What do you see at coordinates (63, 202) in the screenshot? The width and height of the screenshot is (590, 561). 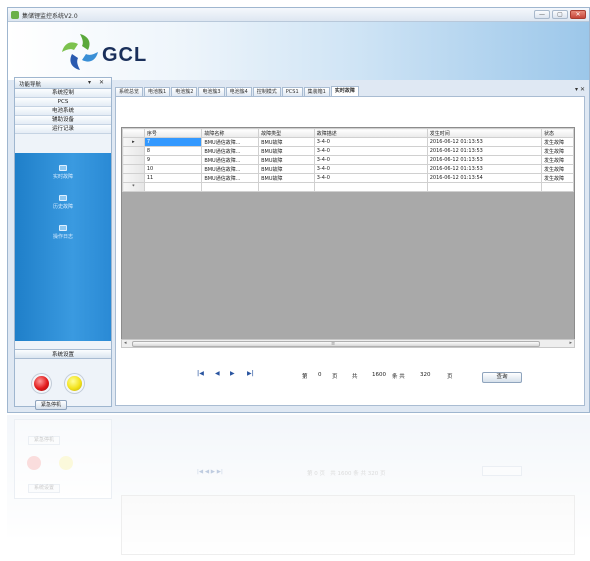 I see `submenu-item-history-fault: 历史故障` at bounding box center [63, 202].